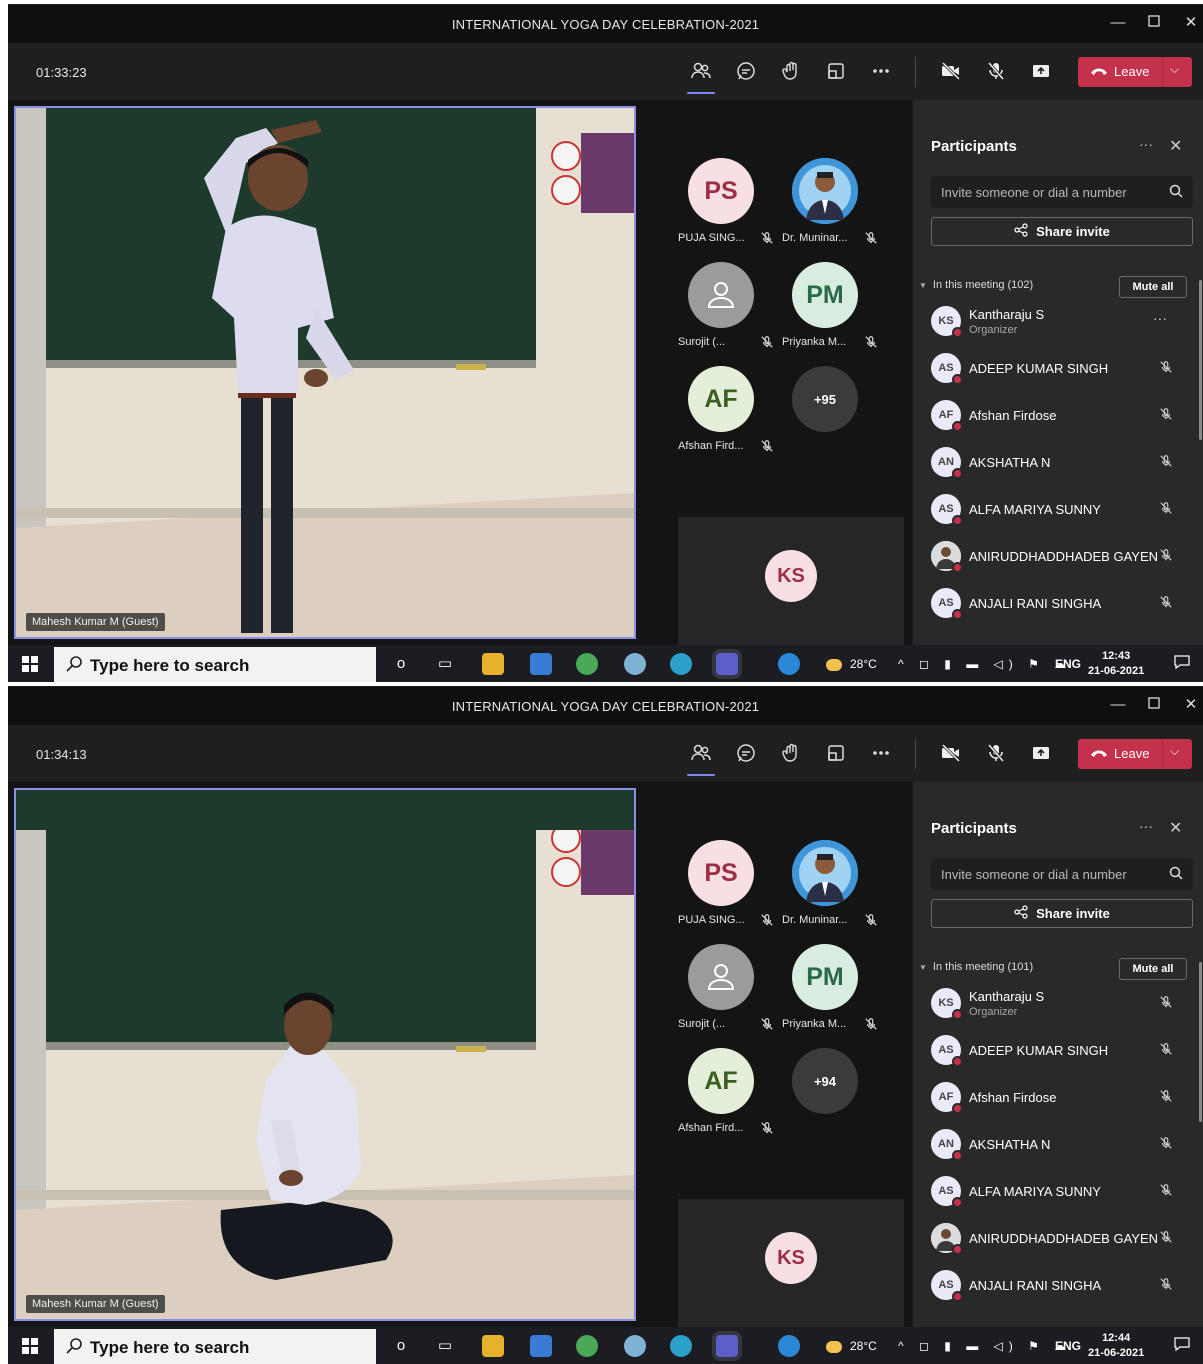 The width and height of the screenshot is (1203, 1364). What do you see at coordinates (1116, 664) in the screenshot?
I see `taskbar-clock: 12:43 21-06-2021` at bounding box center [1116, 664].